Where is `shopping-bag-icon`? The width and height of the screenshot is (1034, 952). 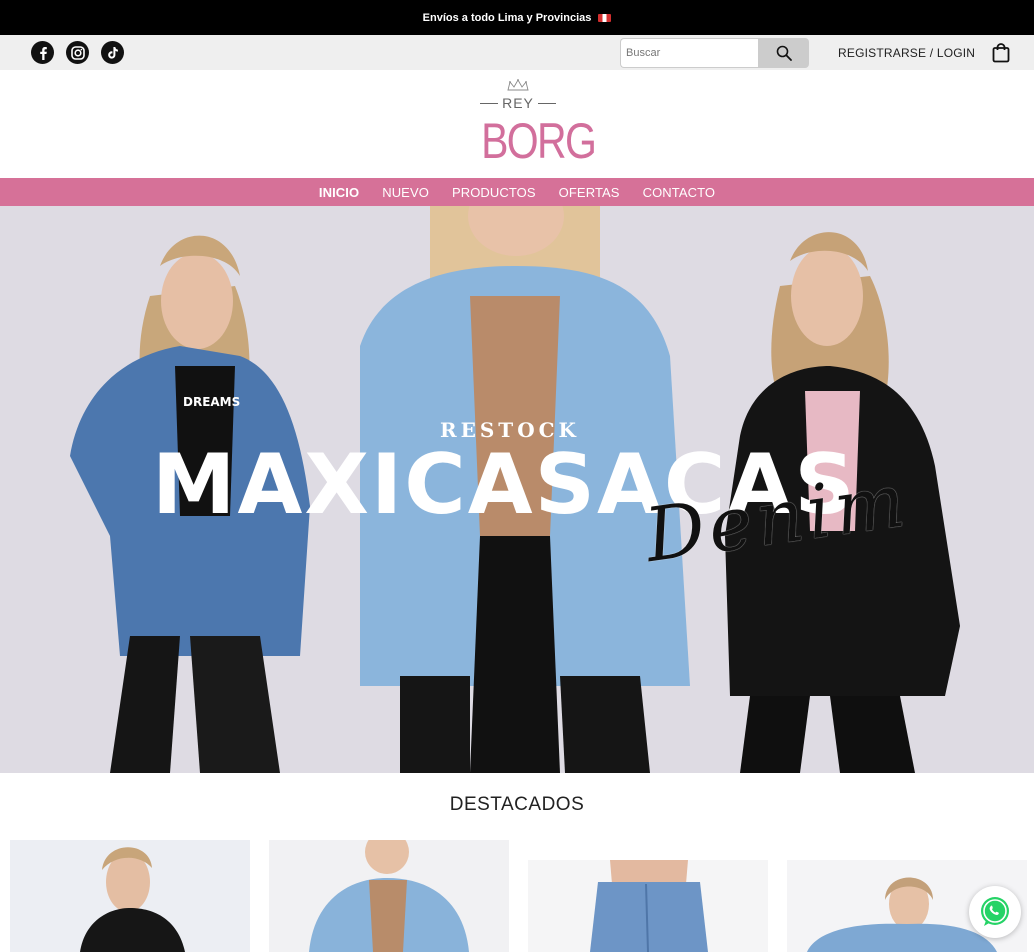
shopping-bag-icon is located at coordinates (1001, 53).